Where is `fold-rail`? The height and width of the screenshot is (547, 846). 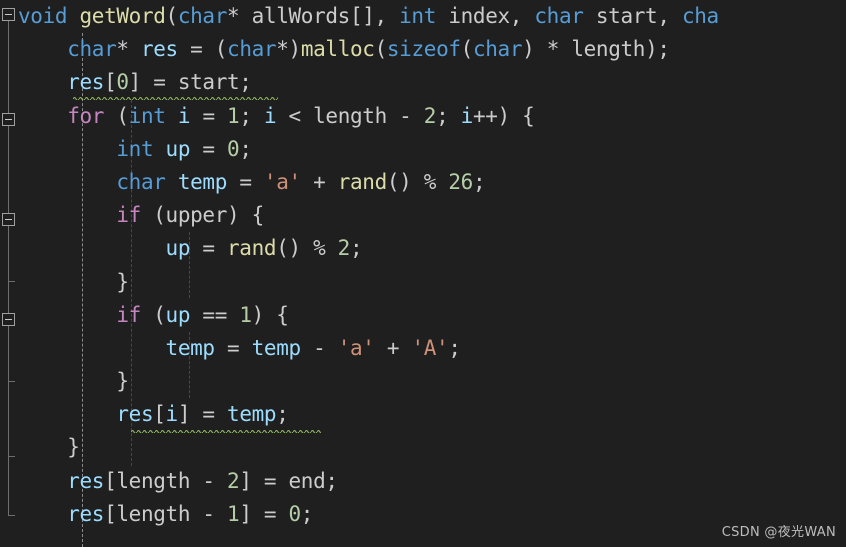
fold-rail is located at coordinates (8, 353).